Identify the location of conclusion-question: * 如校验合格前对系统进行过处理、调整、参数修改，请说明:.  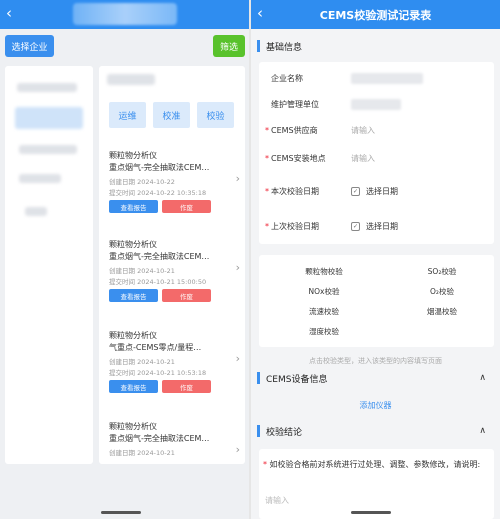
(375, 465).